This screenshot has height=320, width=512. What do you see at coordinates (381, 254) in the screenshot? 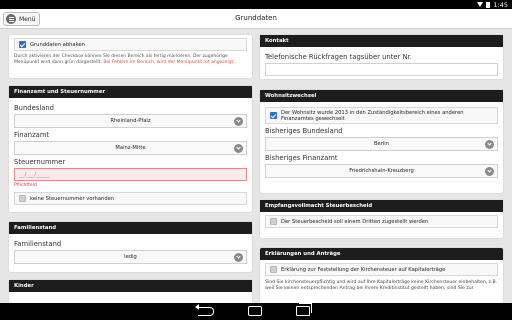
I see `erklaerungen-heading: Erklärungen und Anträge` at bounding box center [381, 254].